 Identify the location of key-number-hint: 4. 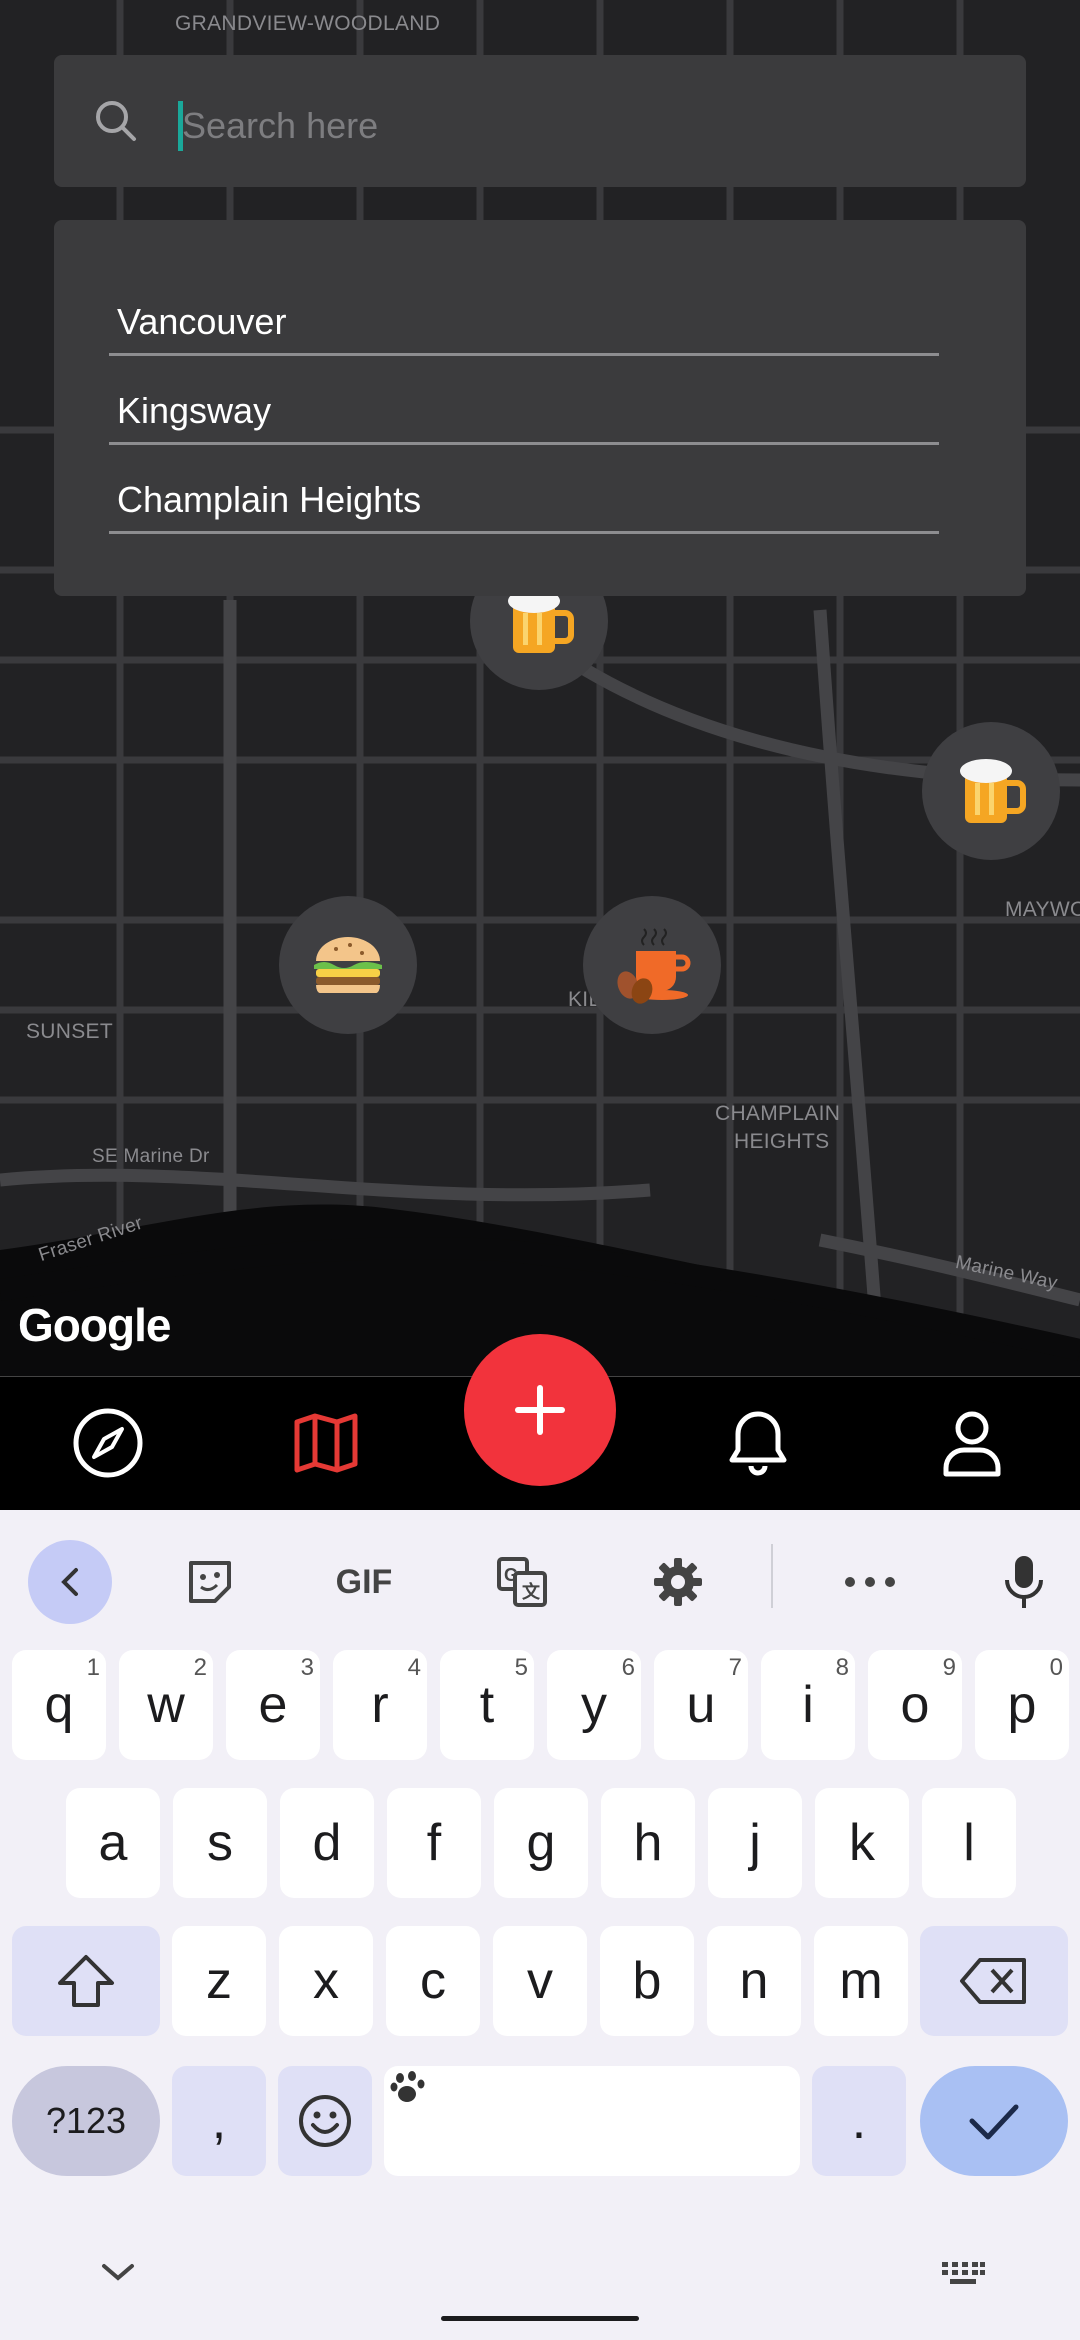
(414, 1667).